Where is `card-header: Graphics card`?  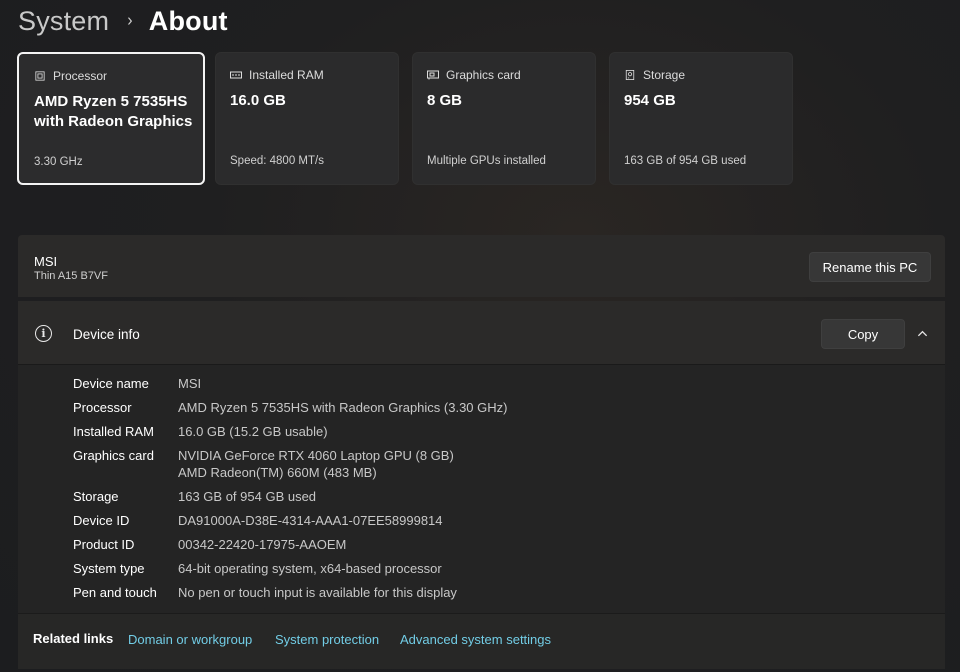
card-header: Graphics card is located at coordinates (474, 75).